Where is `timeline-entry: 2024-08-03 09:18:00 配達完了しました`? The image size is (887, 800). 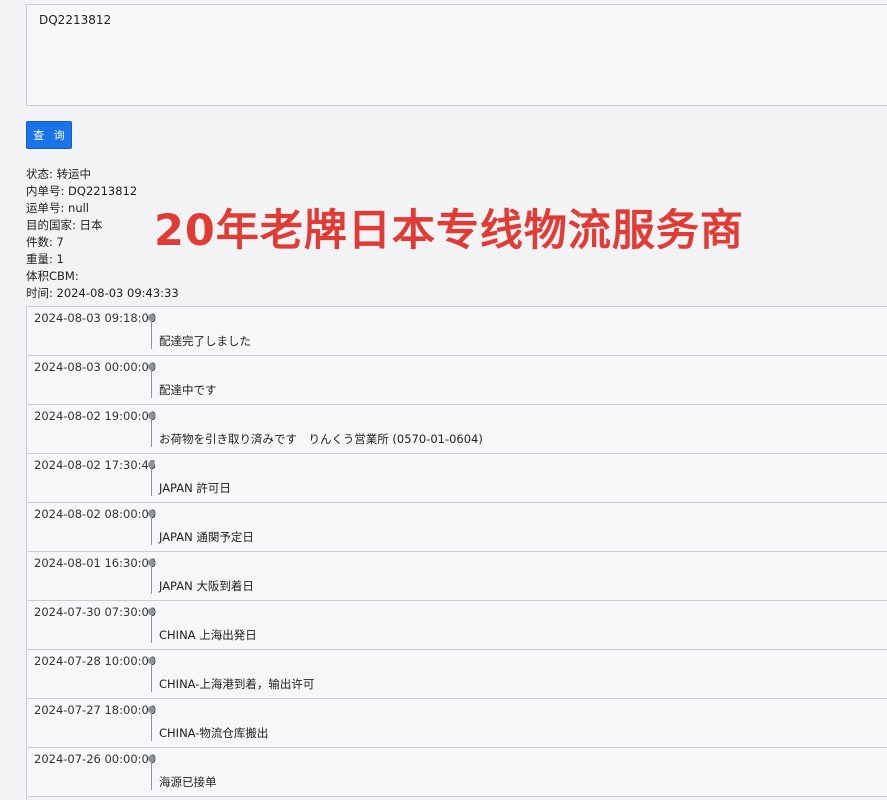
timeline-entry: 2024-08-03 09:18:00 配達完了しました is located at coordinates (457, 331).